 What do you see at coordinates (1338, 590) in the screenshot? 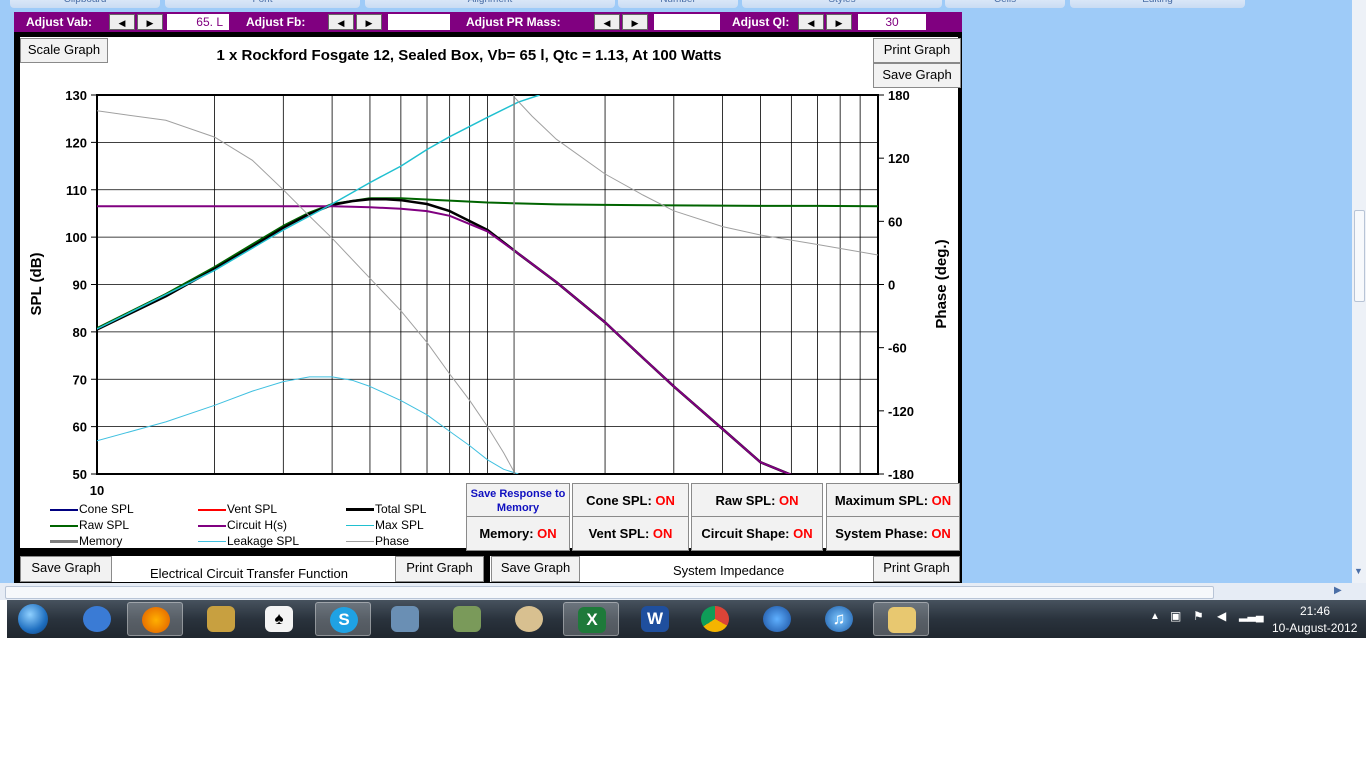
I see `scroll-right-icon: ▶` at bounding box center [1338, 590].